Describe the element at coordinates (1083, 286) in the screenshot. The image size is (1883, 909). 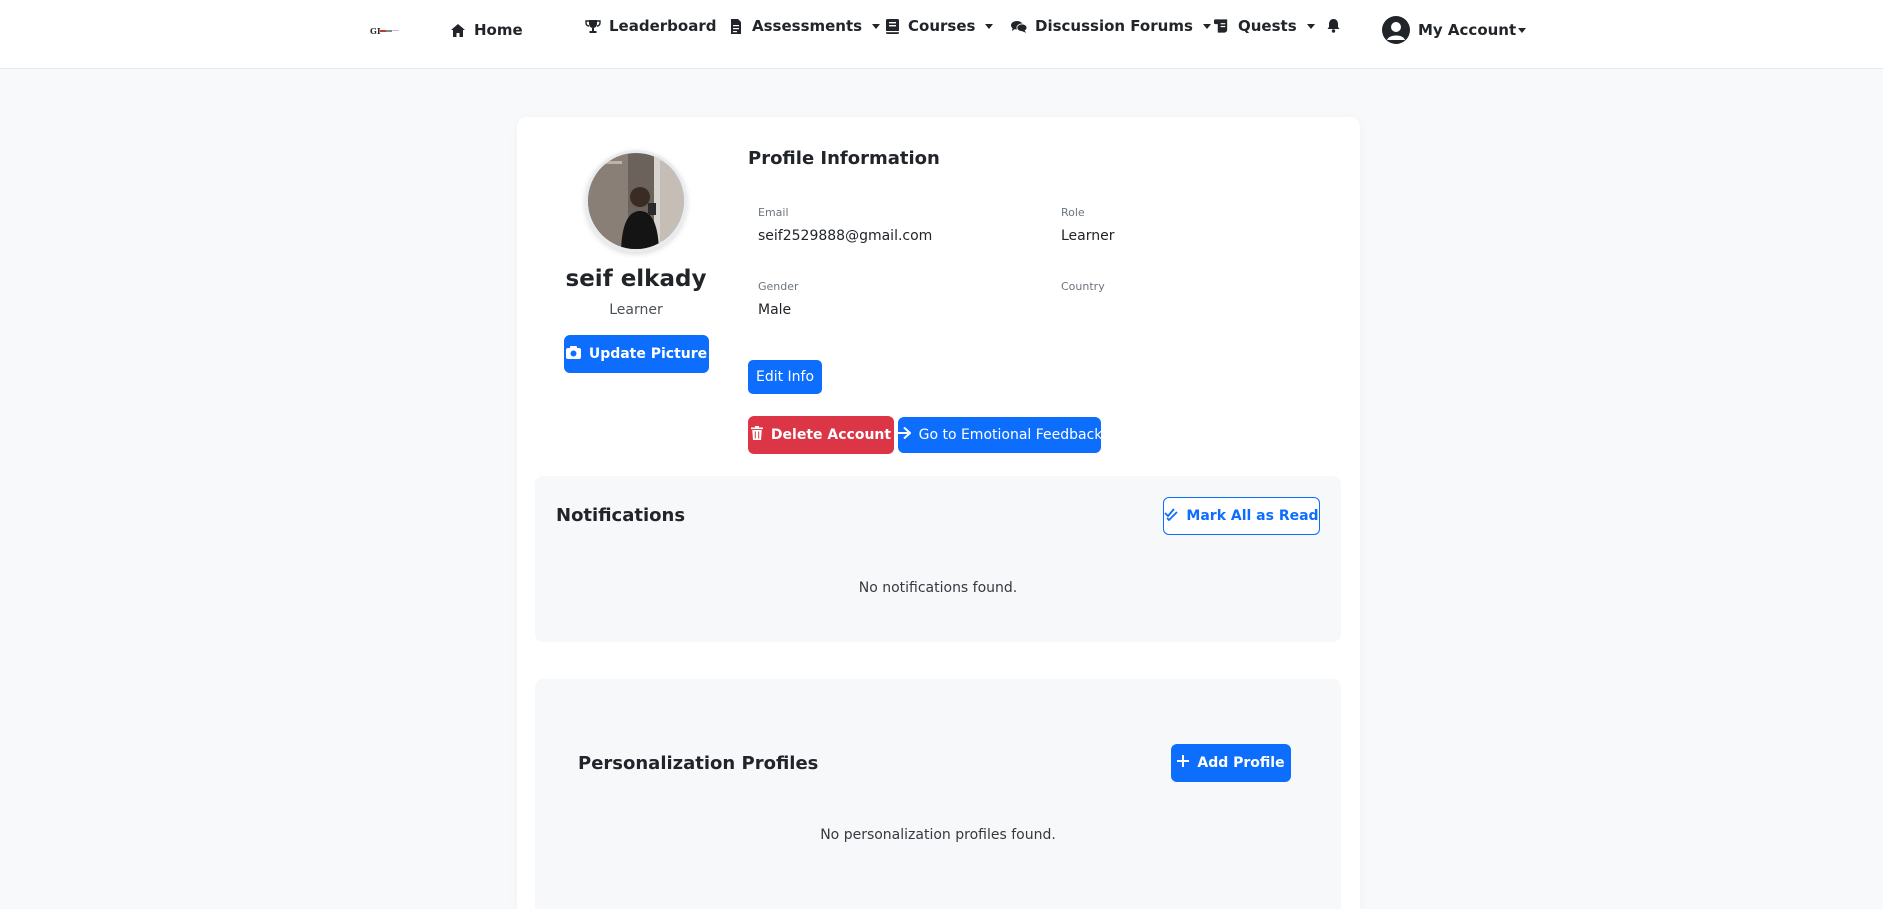
I see `country-label: Country` at that location.